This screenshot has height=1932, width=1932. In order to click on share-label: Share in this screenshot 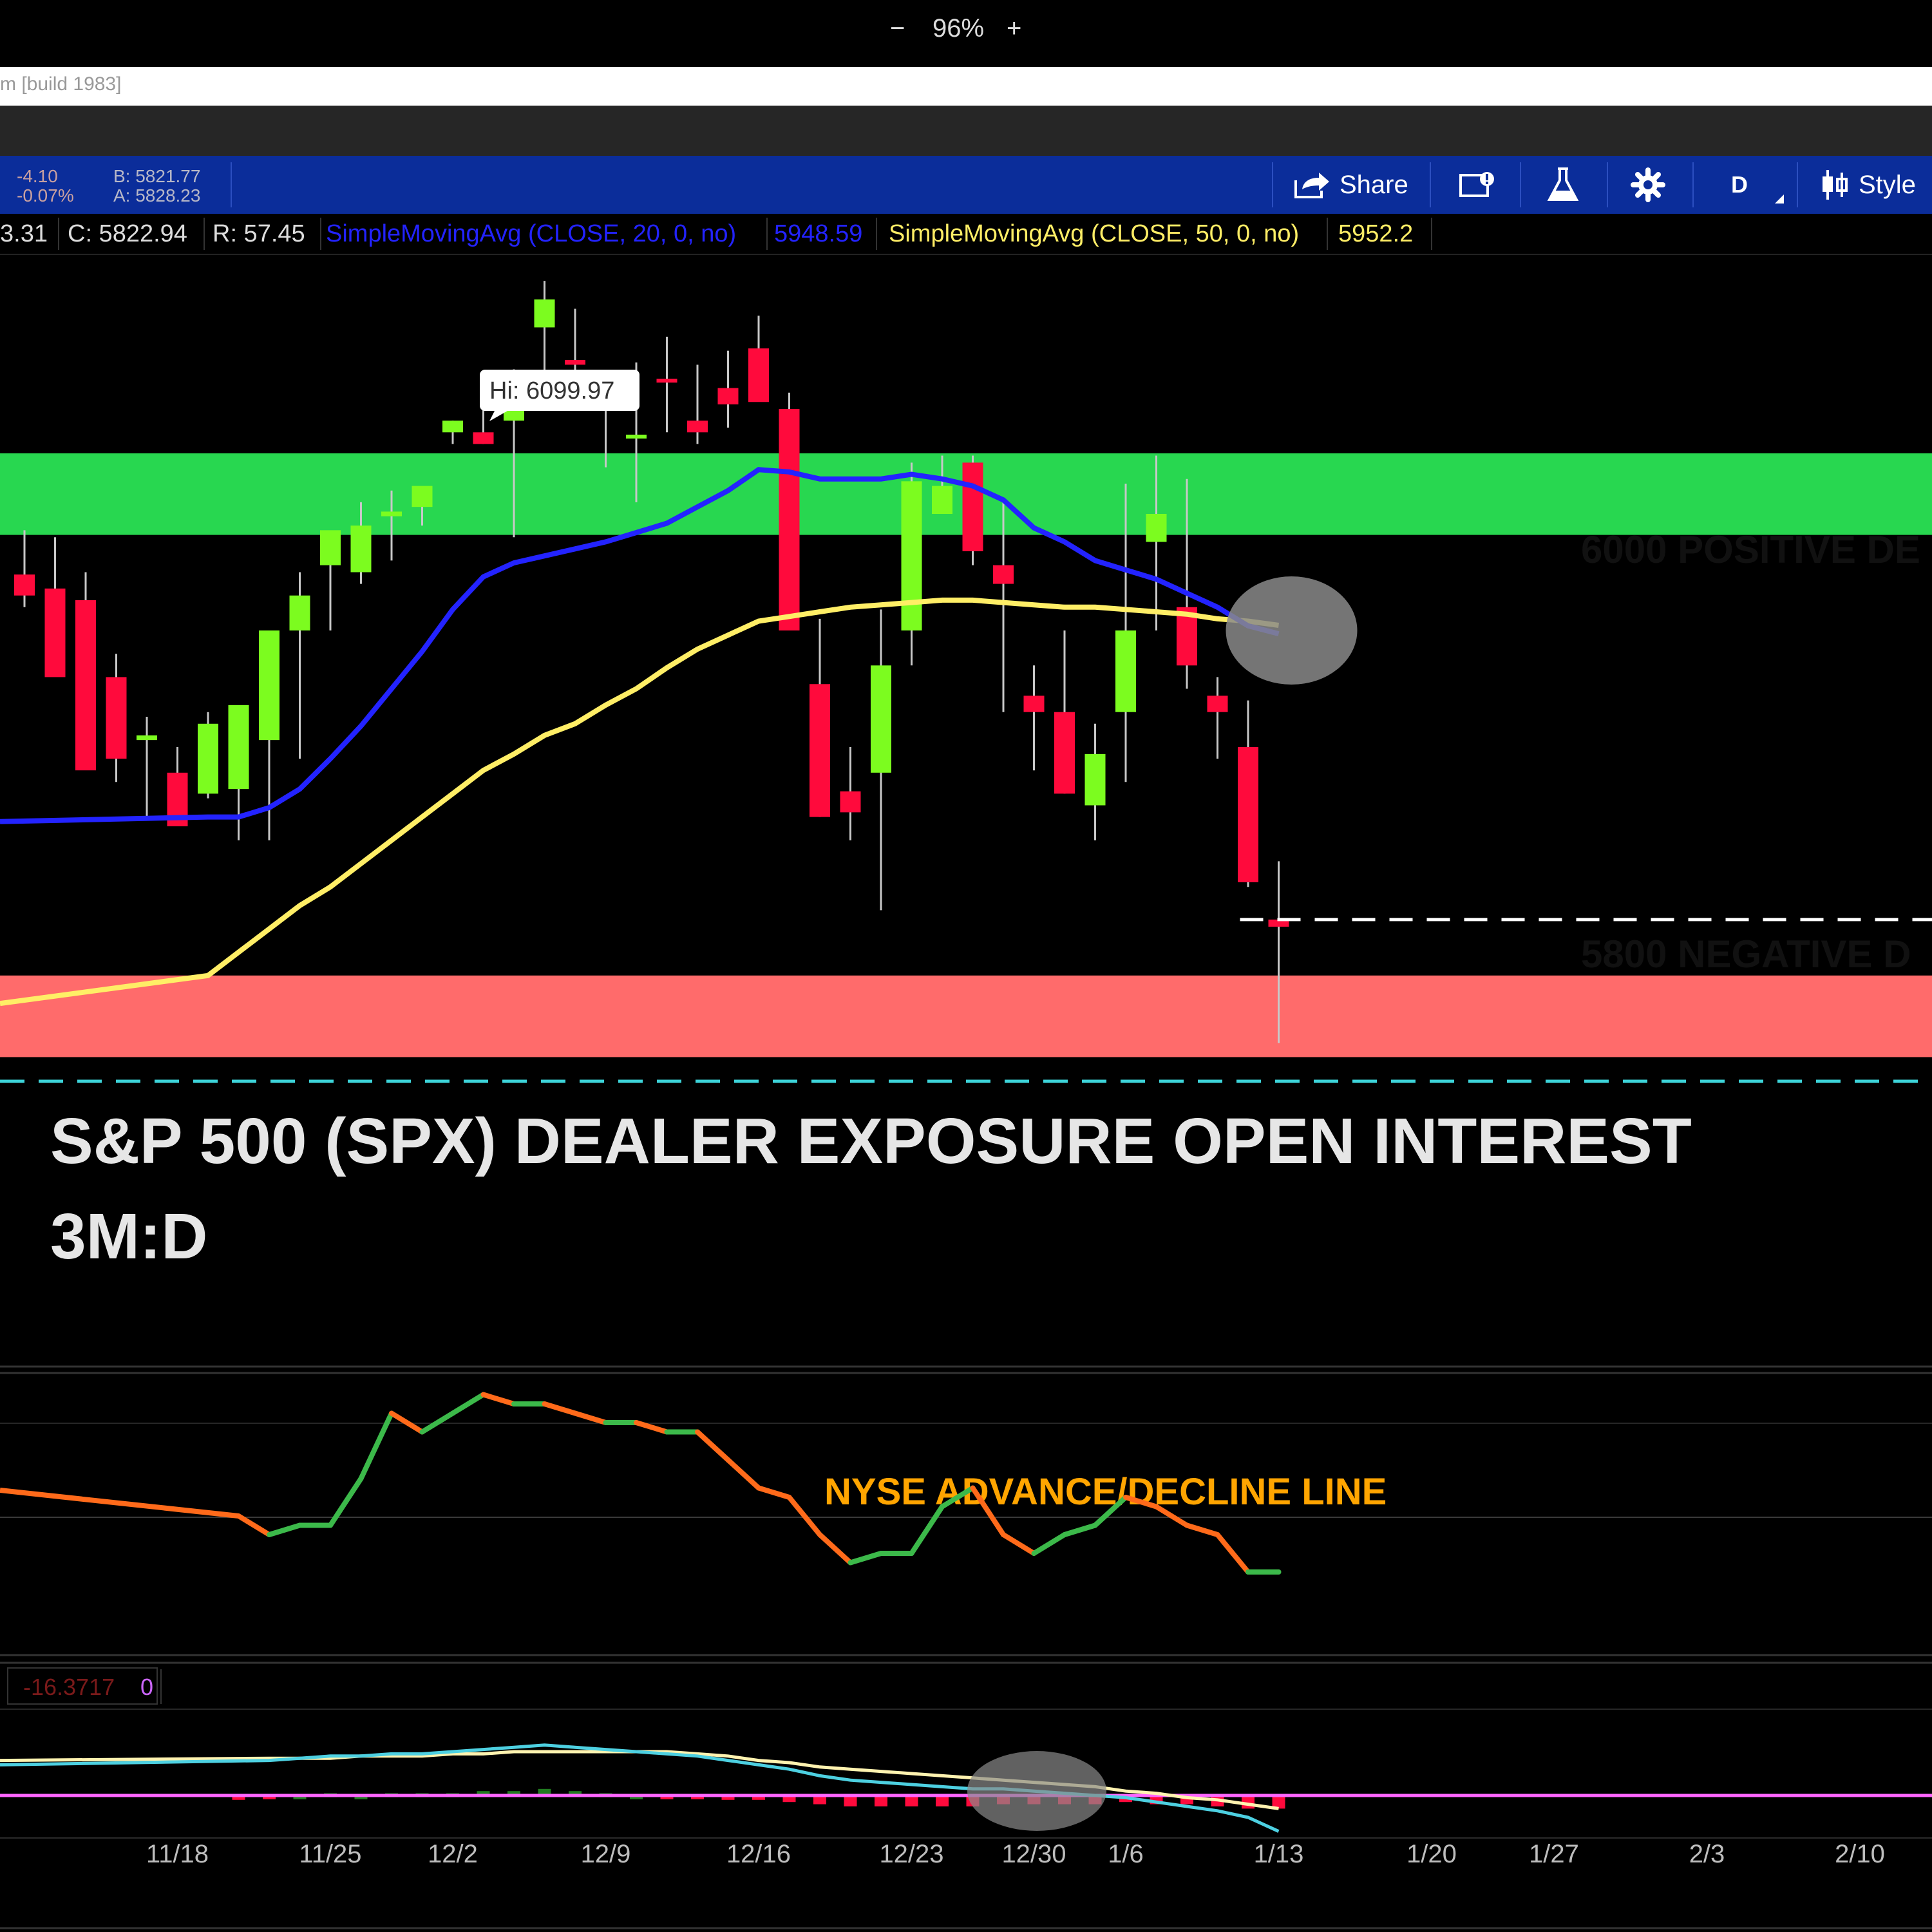, I will do `click(1374, 184)`.